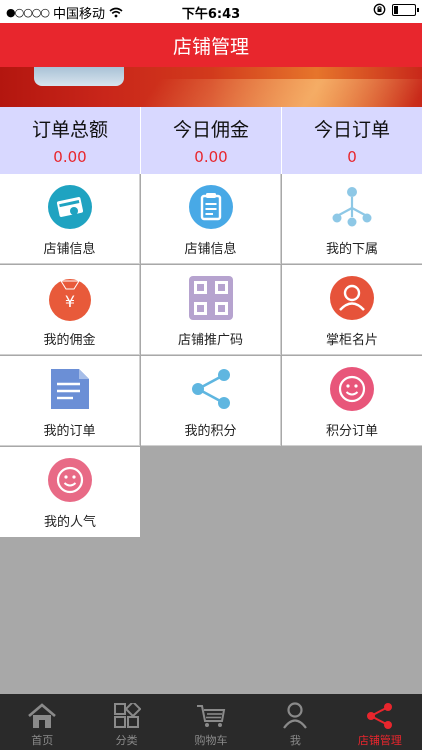 This screenshot has width=422, height=750. I want to click on tab-me: 我, so click(295, 722).